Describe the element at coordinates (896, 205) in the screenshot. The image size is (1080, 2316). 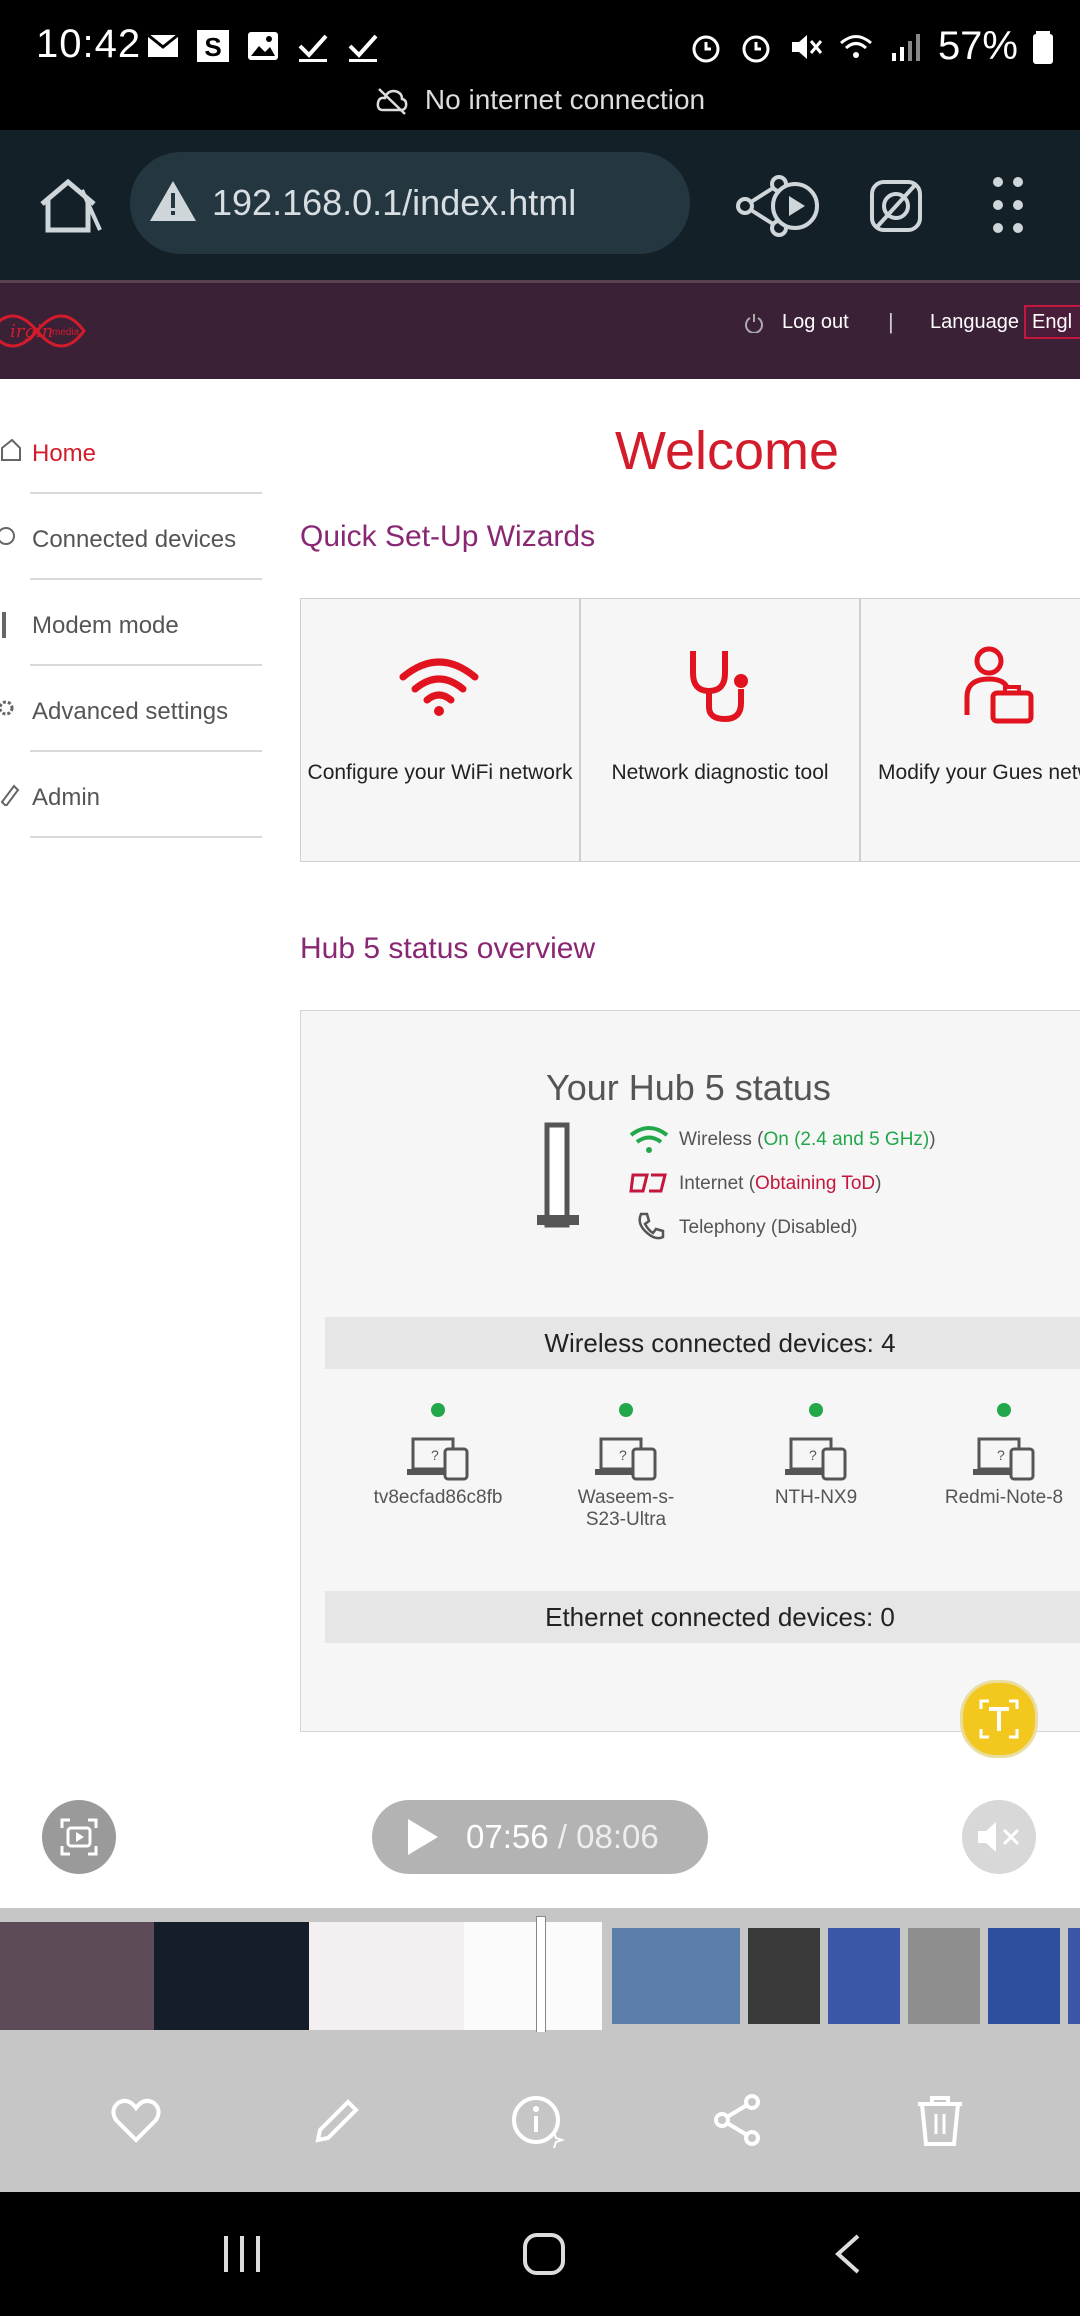
I see `tab-switcher-icon` at that location.